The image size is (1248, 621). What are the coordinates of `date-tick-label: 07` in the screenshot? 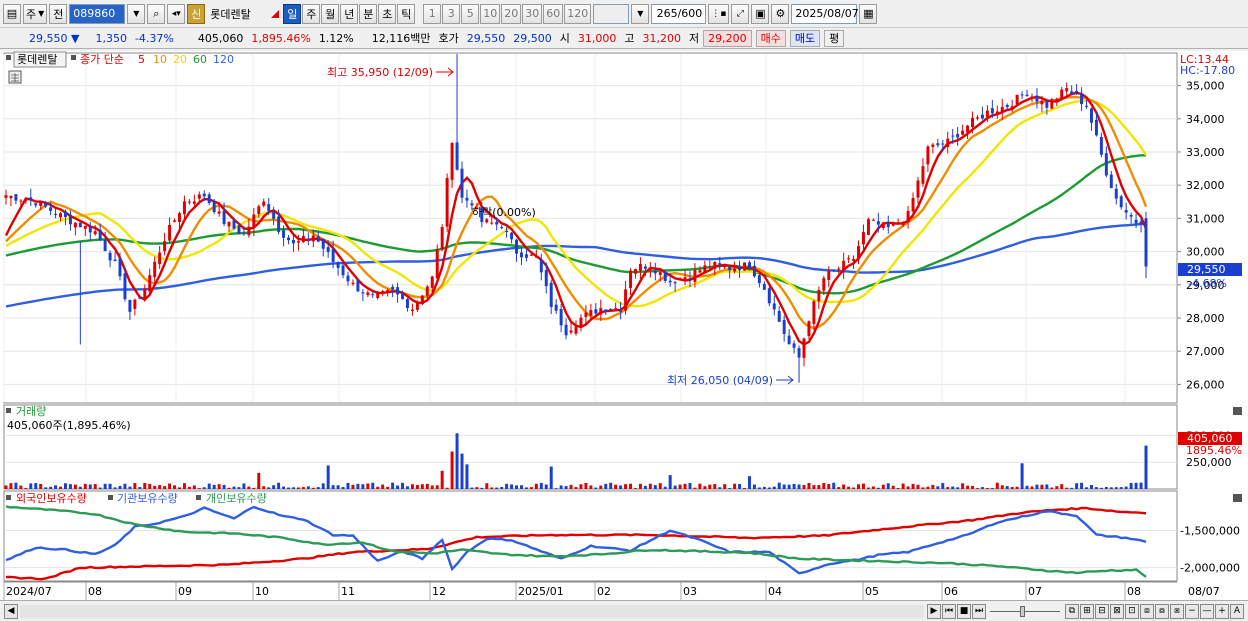 It's located at (1035, 591).